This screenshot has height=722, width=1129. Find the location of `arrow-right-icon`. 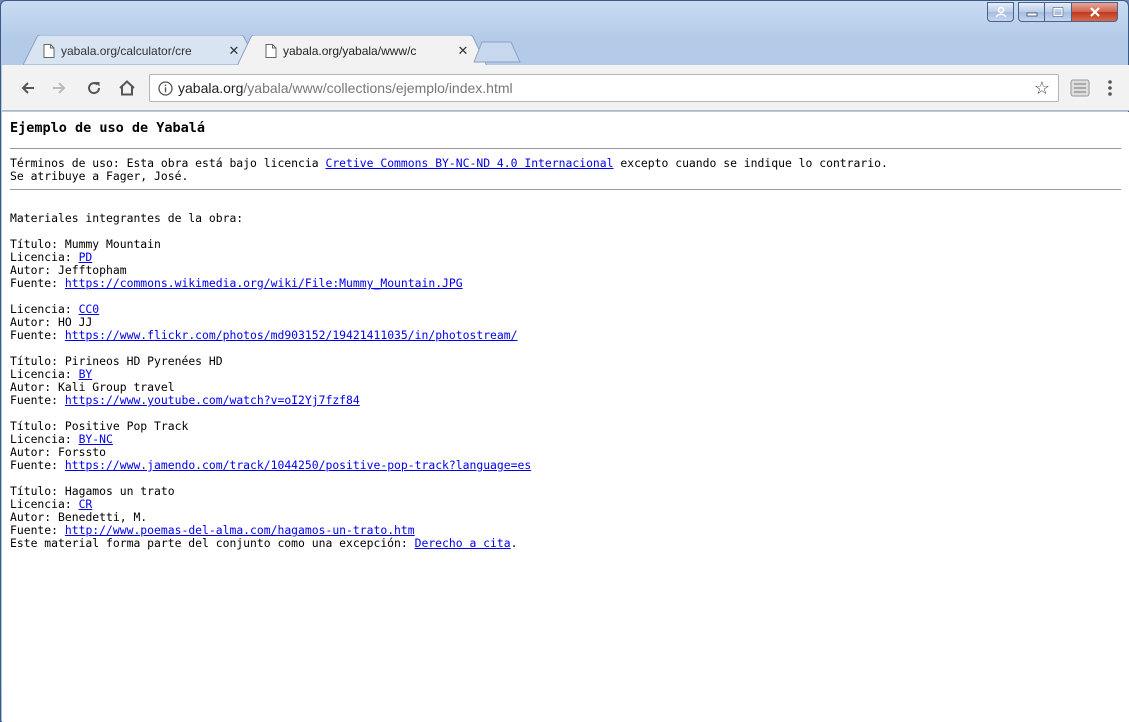

arrow-right-icon is located at coordinates (59, 88).